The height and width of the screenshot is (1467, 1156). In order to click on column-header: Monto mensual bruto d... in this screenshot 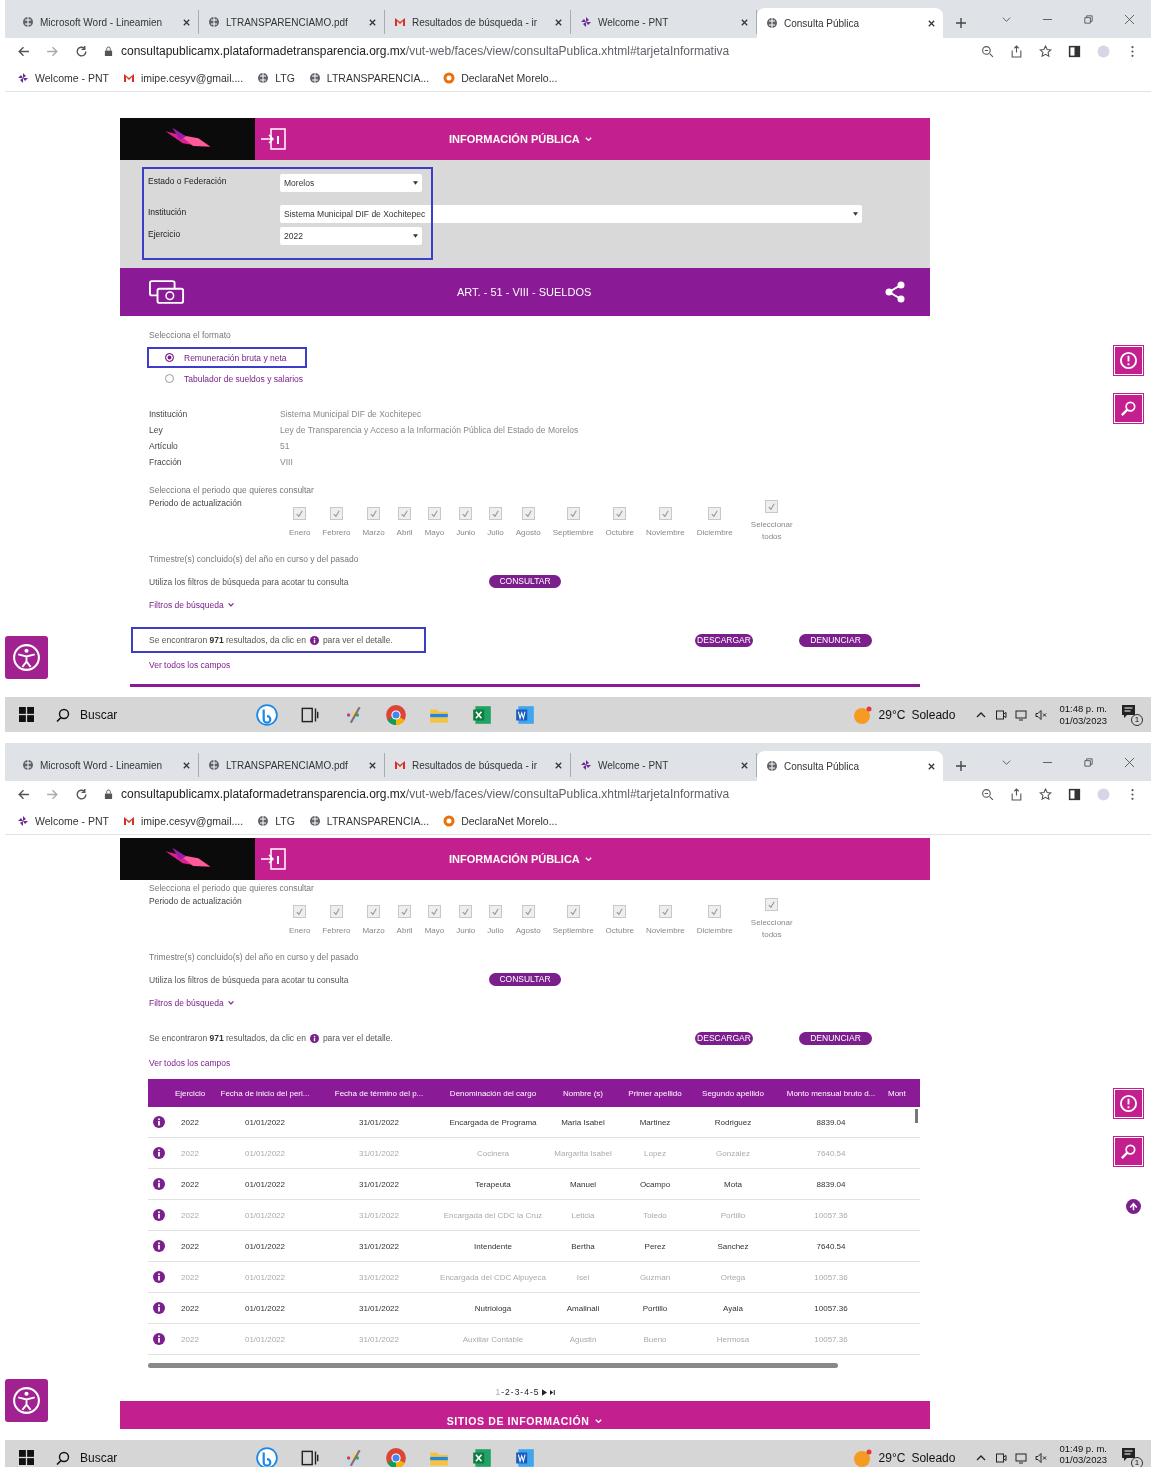, I will do `click(831, 1093)`.